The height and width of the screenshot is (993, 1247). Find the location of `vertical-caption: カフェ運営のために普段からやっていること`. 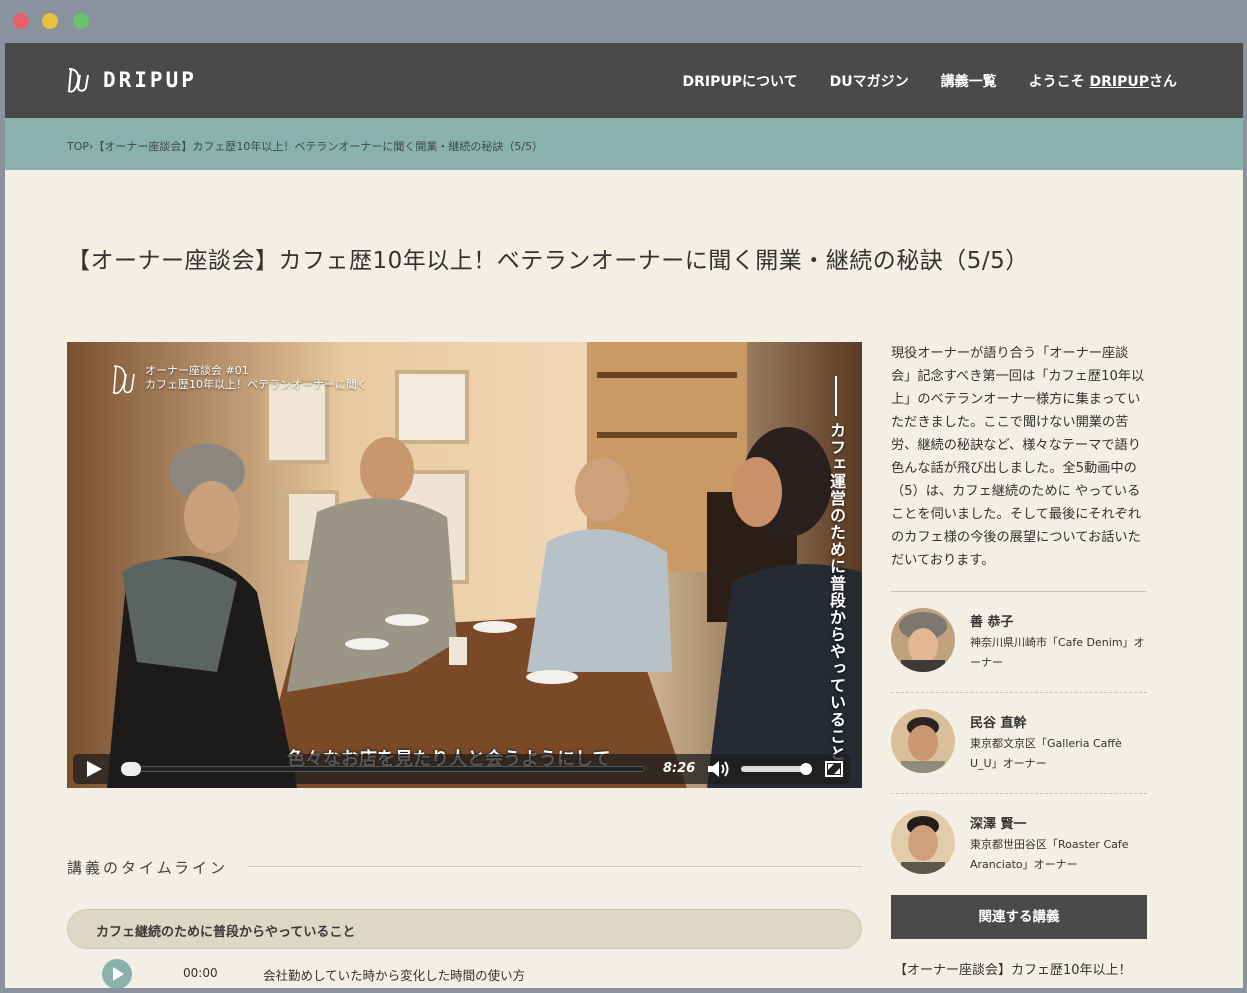

vertical-caption: カフェ運営のために普段からやっていること is located at coordinates (836, 592).